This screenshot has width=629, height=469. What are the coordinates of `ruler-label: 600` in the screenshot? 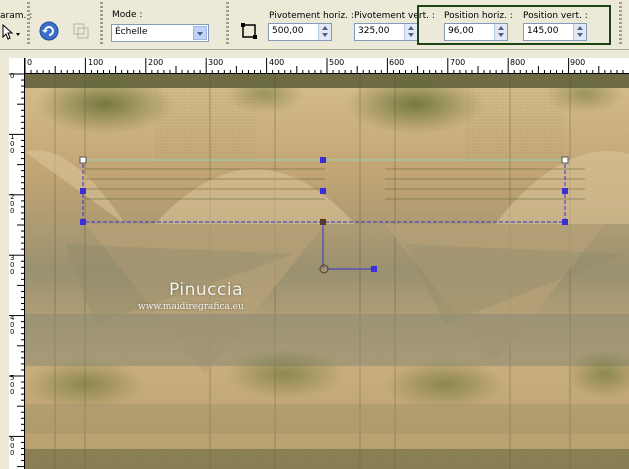 It's located at (397, 62).